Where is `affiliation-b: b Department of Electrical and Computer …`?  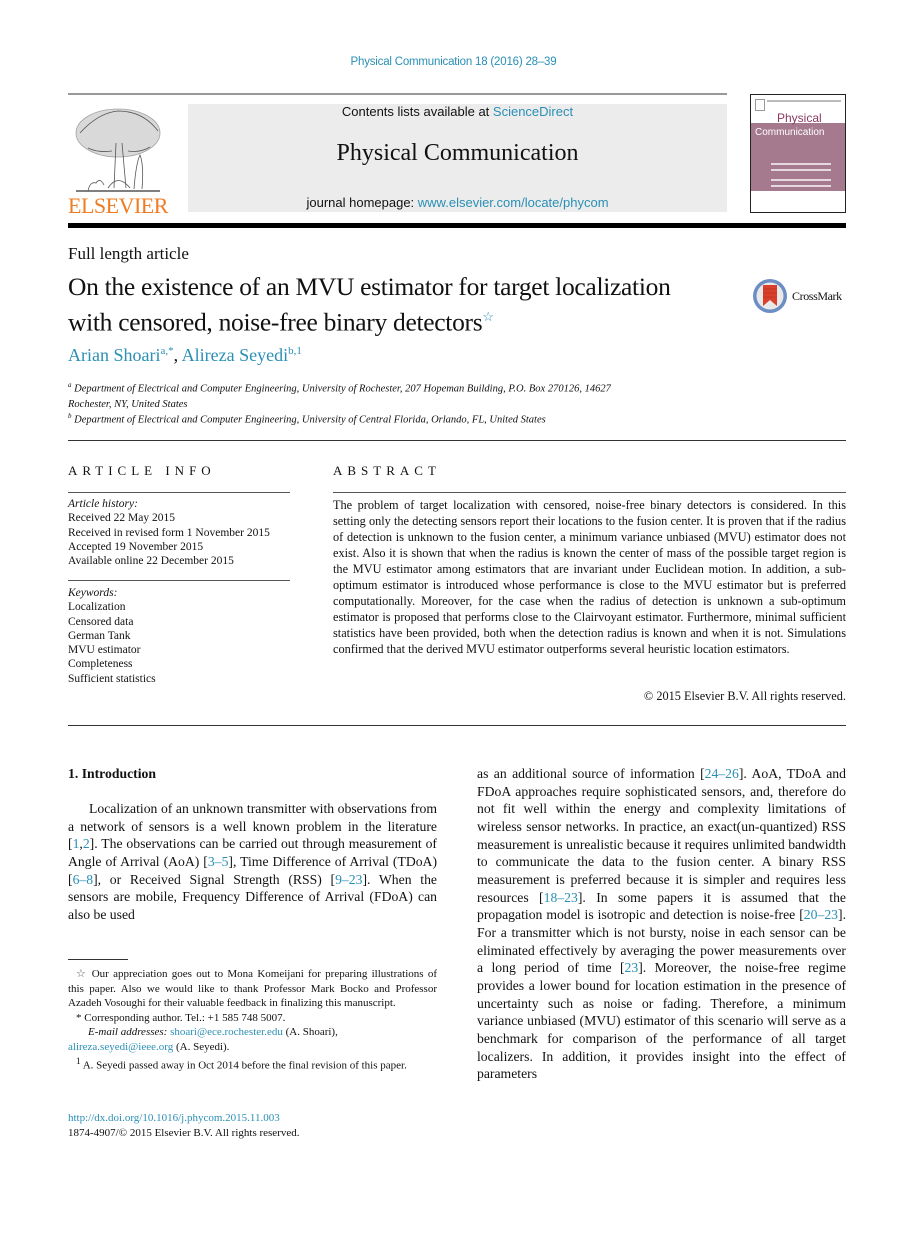
affiliation-b: b Department of Electrical and Computer … is located at coordinates (388, 418).